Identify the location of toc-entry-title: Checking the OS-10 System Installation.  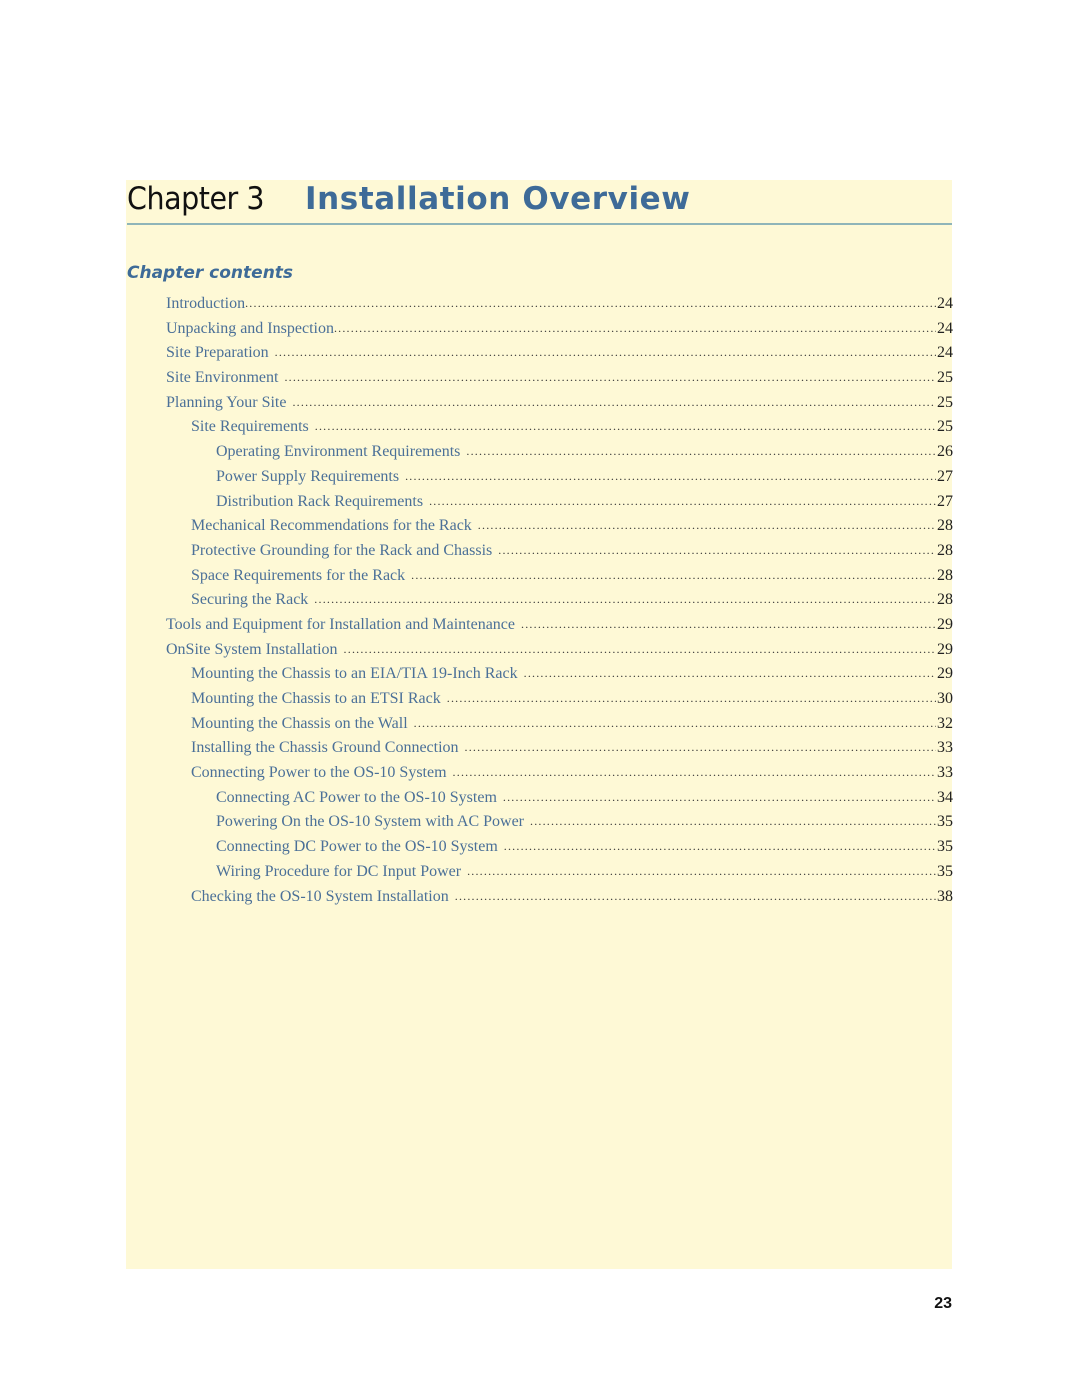
(320, 897).